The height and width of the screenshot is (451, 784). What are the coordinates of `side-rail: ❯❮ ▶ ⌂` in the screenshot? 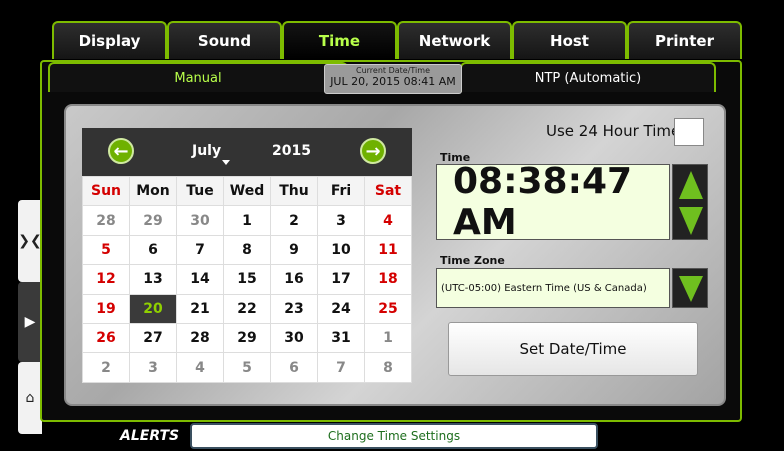 It's located at (30, 320).